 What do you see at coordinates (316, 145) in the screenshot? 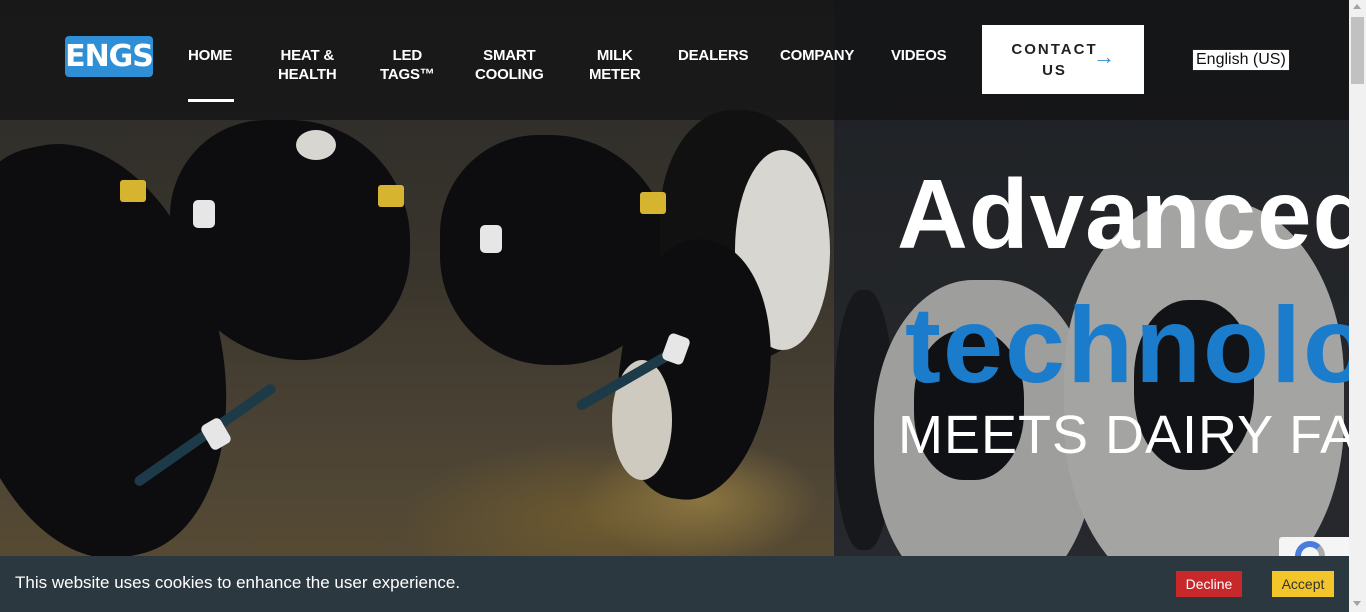
I see `cow-patch` at bounding box center [316, 145].